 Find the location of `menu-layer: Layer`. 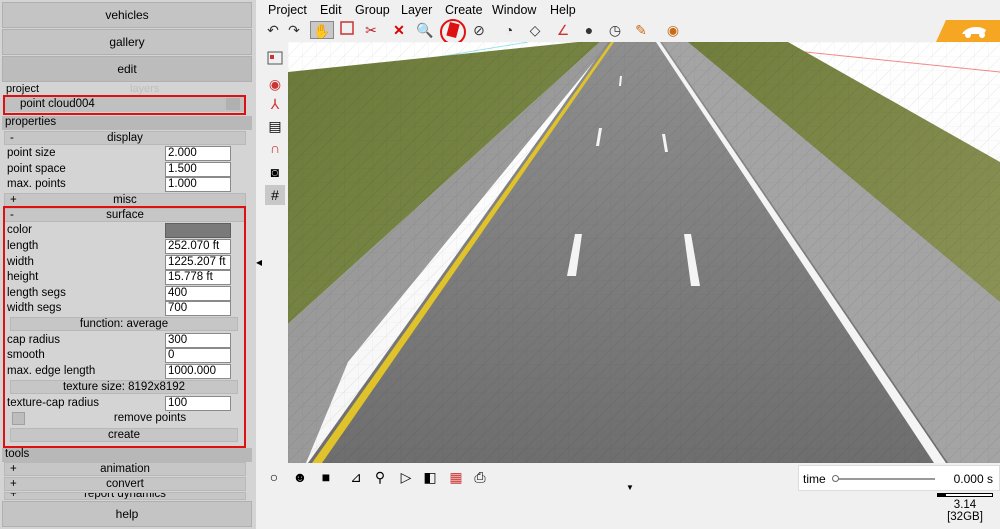

menu-layer: Layer is located at coordinates (416, 10).